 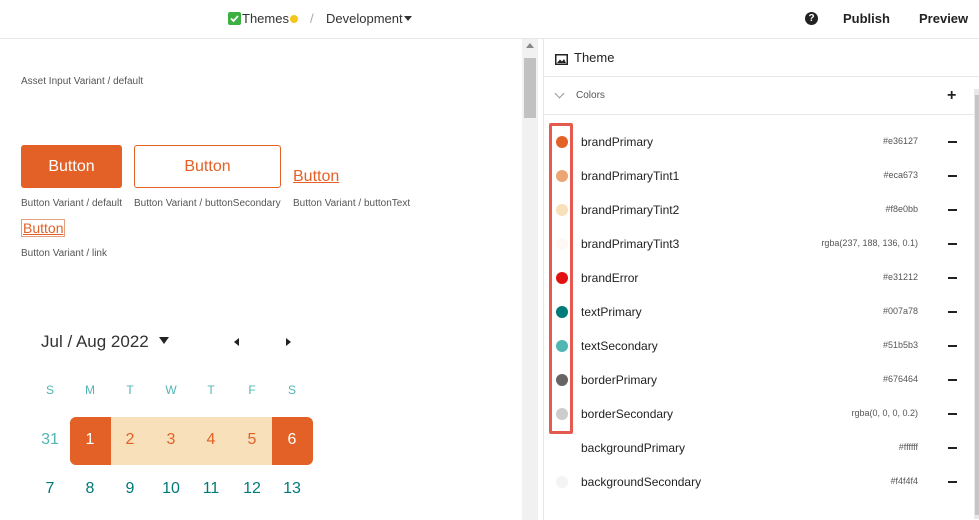 What do you see at coordinates (71, 203) in the screenshot?
I see `primary-button-caption: Button Variant / default` at bounding box center [71, 203].